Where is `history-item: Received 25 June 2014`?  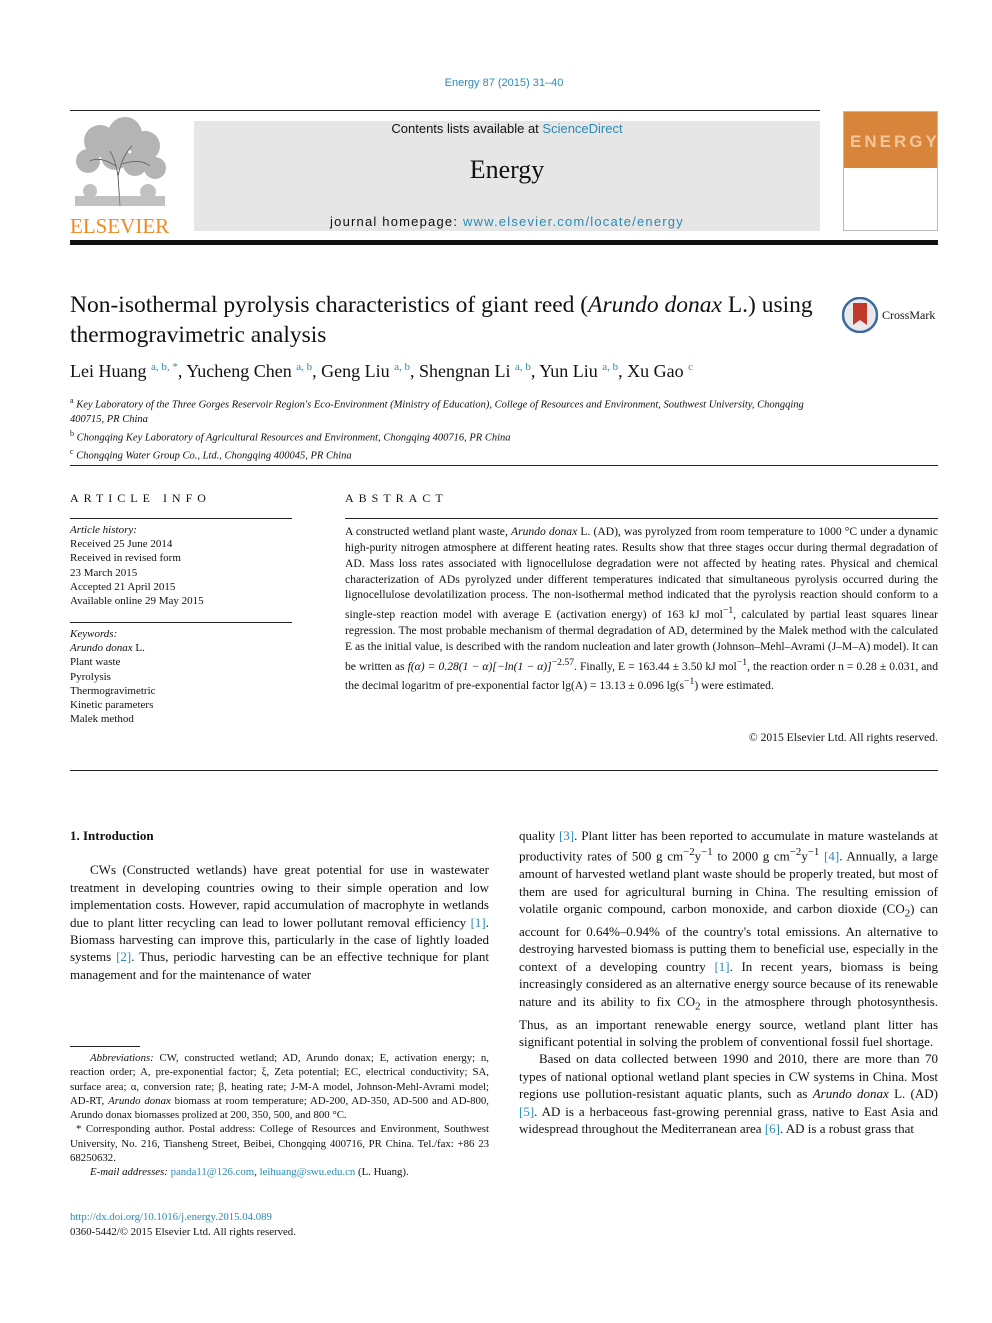
history-item: Received 25 June 2014 is located at coordinates (121, 544).